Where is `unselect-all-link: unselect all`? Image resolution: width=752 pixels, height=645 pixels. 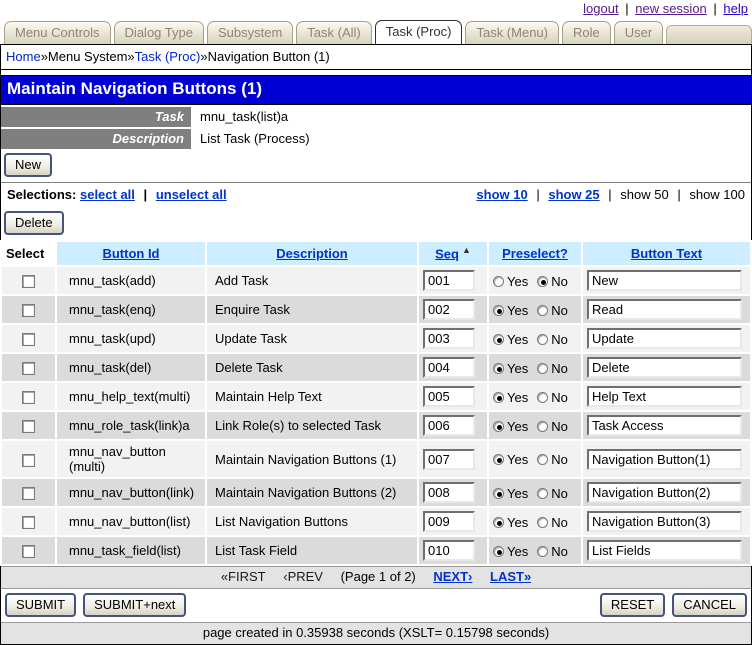 unselect-all-link: unselect all is located at coordinates (191, 194).